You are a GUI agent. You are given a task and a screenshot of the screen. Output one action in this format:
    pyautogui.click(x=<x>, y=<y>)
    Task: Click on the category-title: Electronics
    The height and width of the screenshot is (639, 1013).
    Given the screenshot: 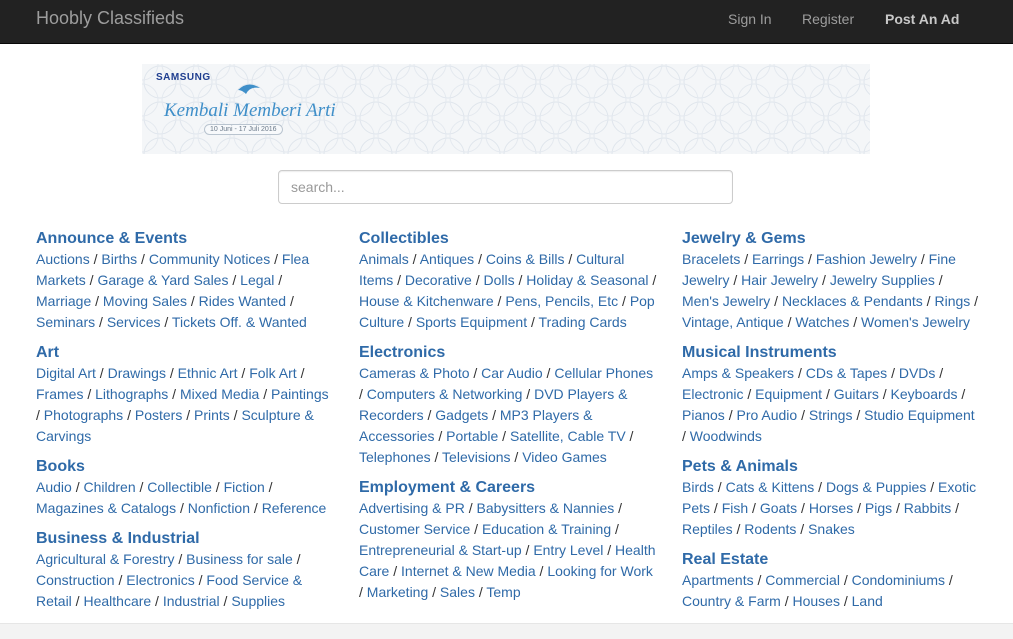 What is the action you would take?
    pyautogui.click(x=509, y=352)
    